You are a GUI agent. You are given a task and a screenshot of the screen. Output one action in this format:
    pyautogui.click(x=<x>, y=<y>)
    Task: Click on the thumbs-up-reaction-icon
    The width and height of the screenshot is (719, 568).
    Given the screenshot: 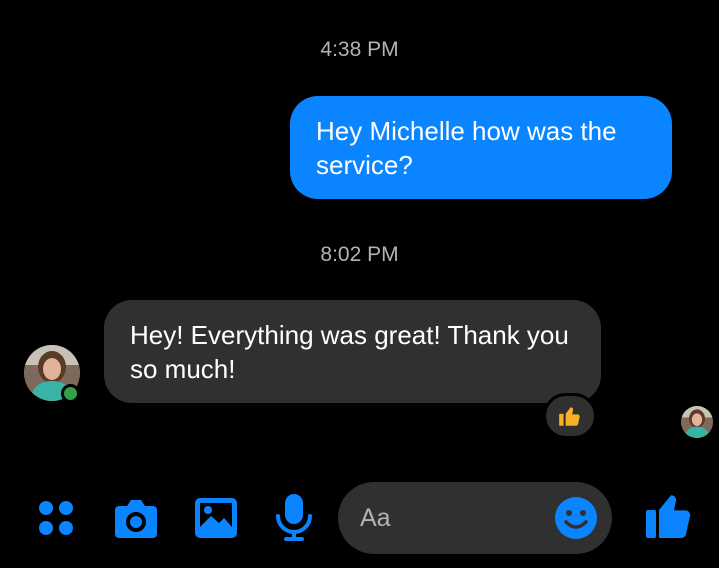 What is the action you would take?
    pyautogui.click(x=569, y=416)
    